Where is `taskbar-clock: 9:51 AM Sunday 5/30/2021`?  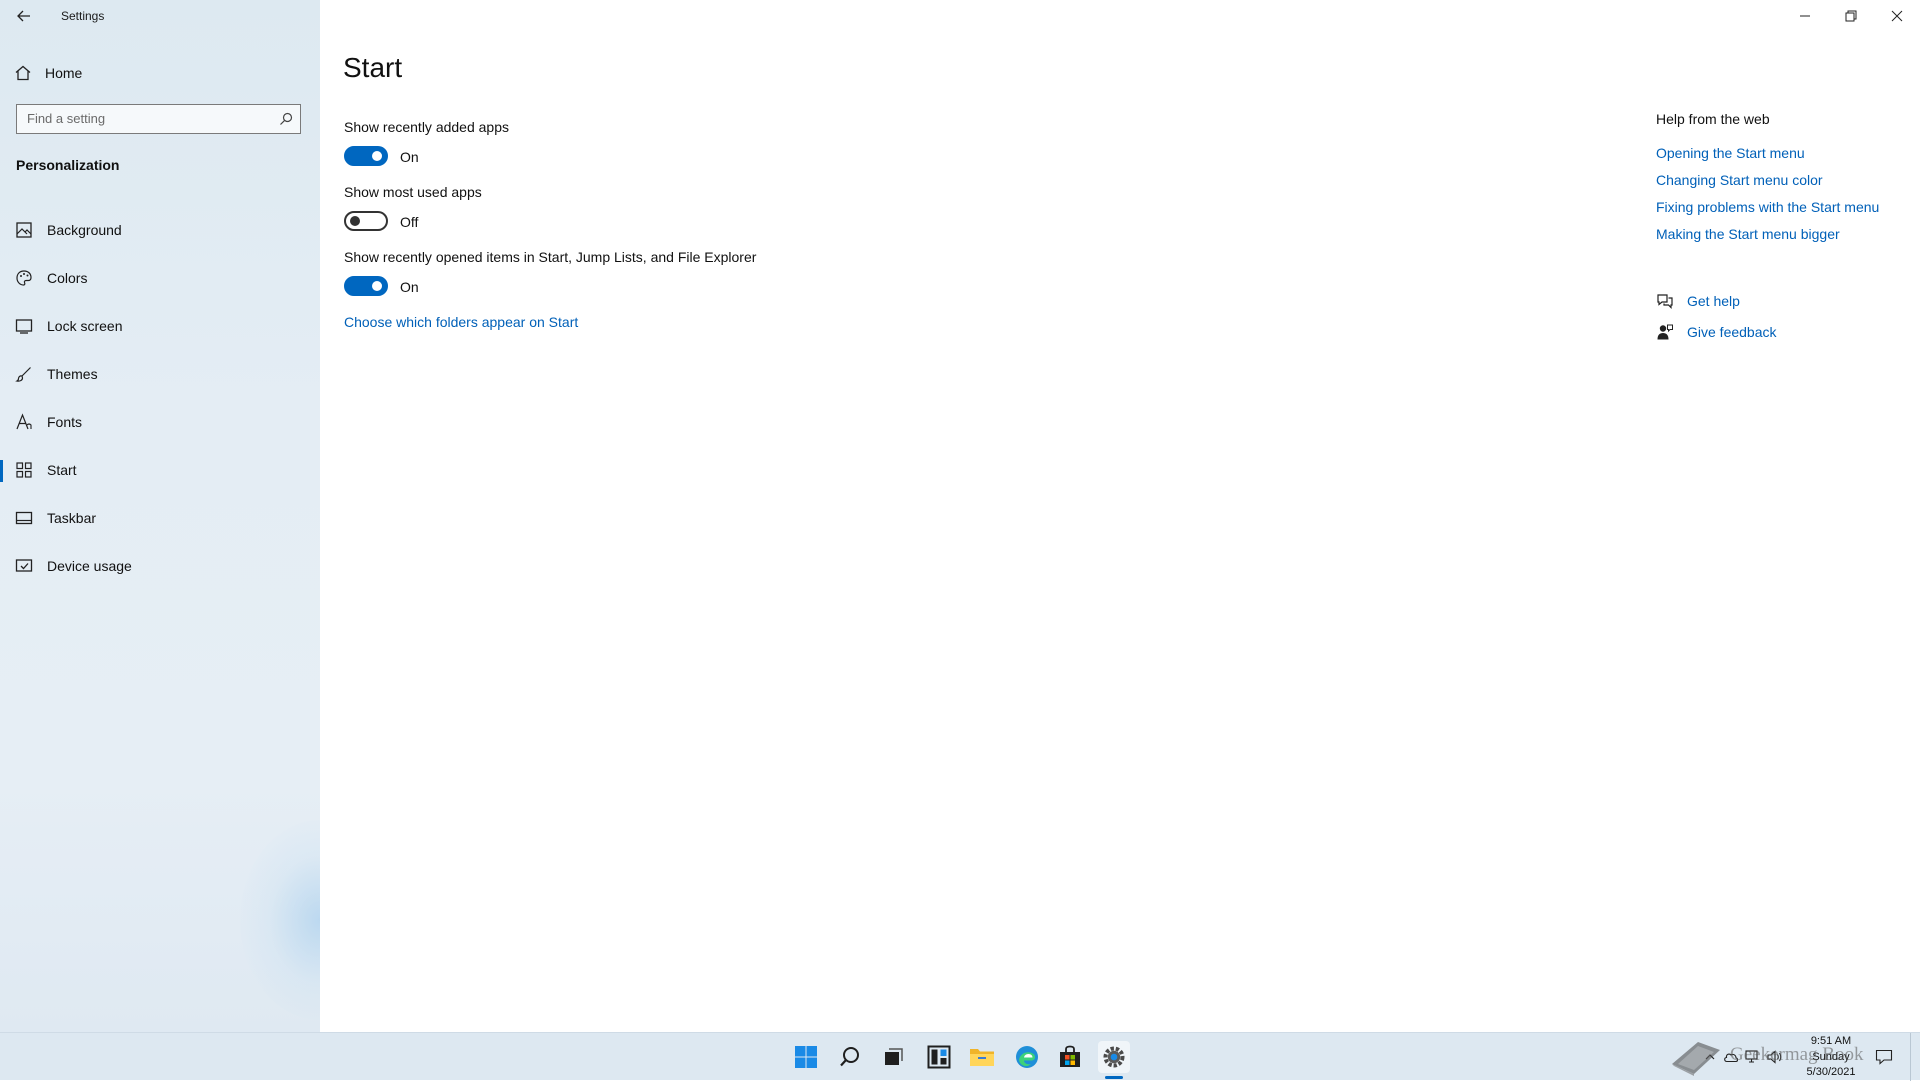
taskbar-clock: 9:51 AM Sunday 5/30/2021 is located at coordinates (1831, 1057).